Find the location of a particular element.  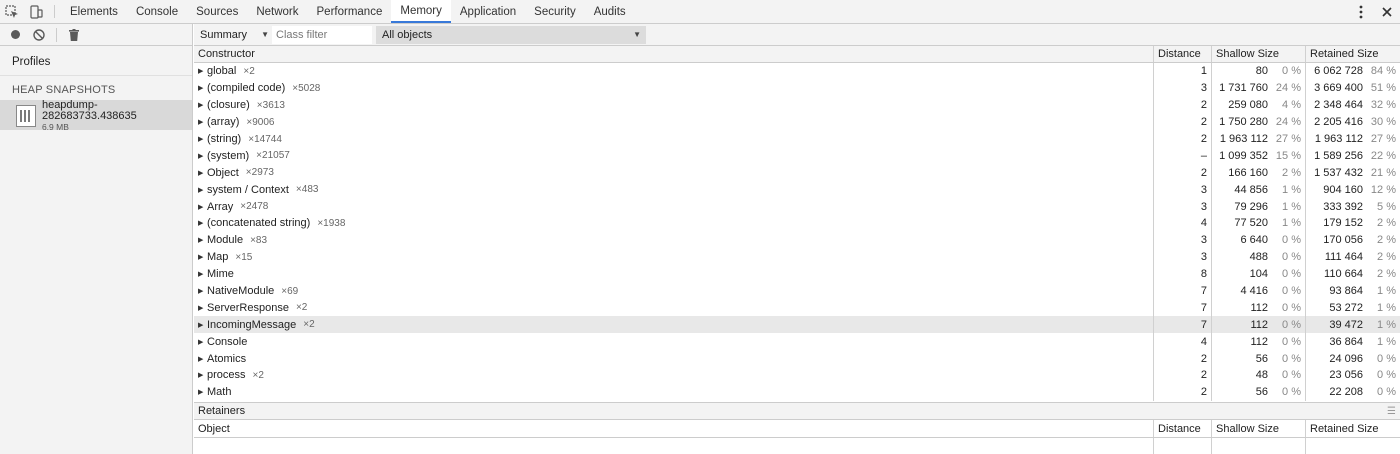

retainers-header: Retainers ☰ is located at coordinates (797, 411).